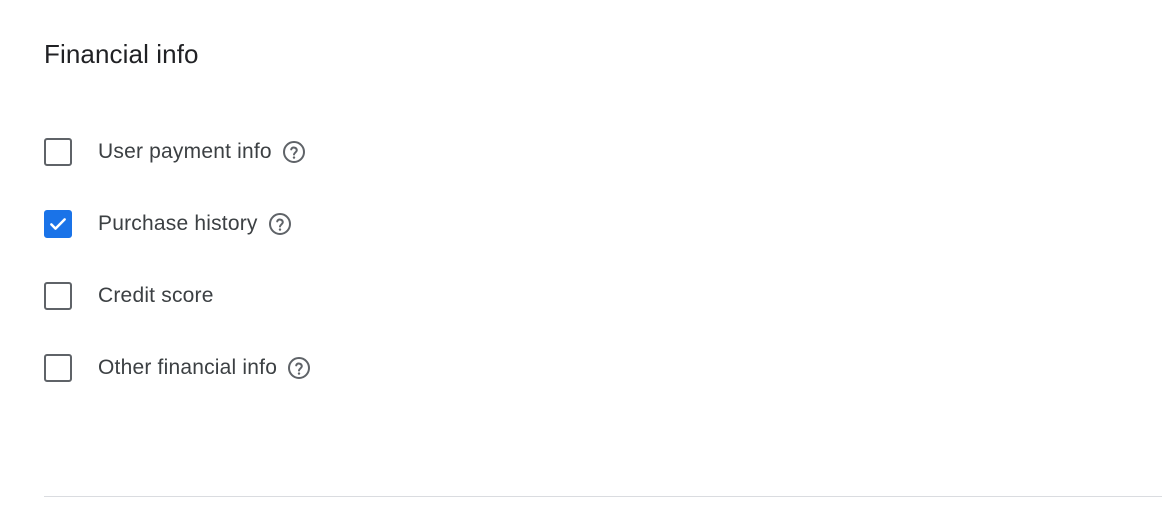 Image resolution: width=1162 pixels, height=532 pixels. What do you see at coordinates (121, 54) in the screenshot?
I see `section-title: Financial info` at bounding box center [121, 54].